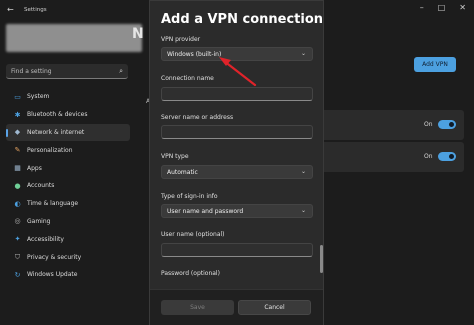  Describe the element at coordinates (189, 196) in the screenshot. I see `signin-type-label: Type of sign-in info` at that location.